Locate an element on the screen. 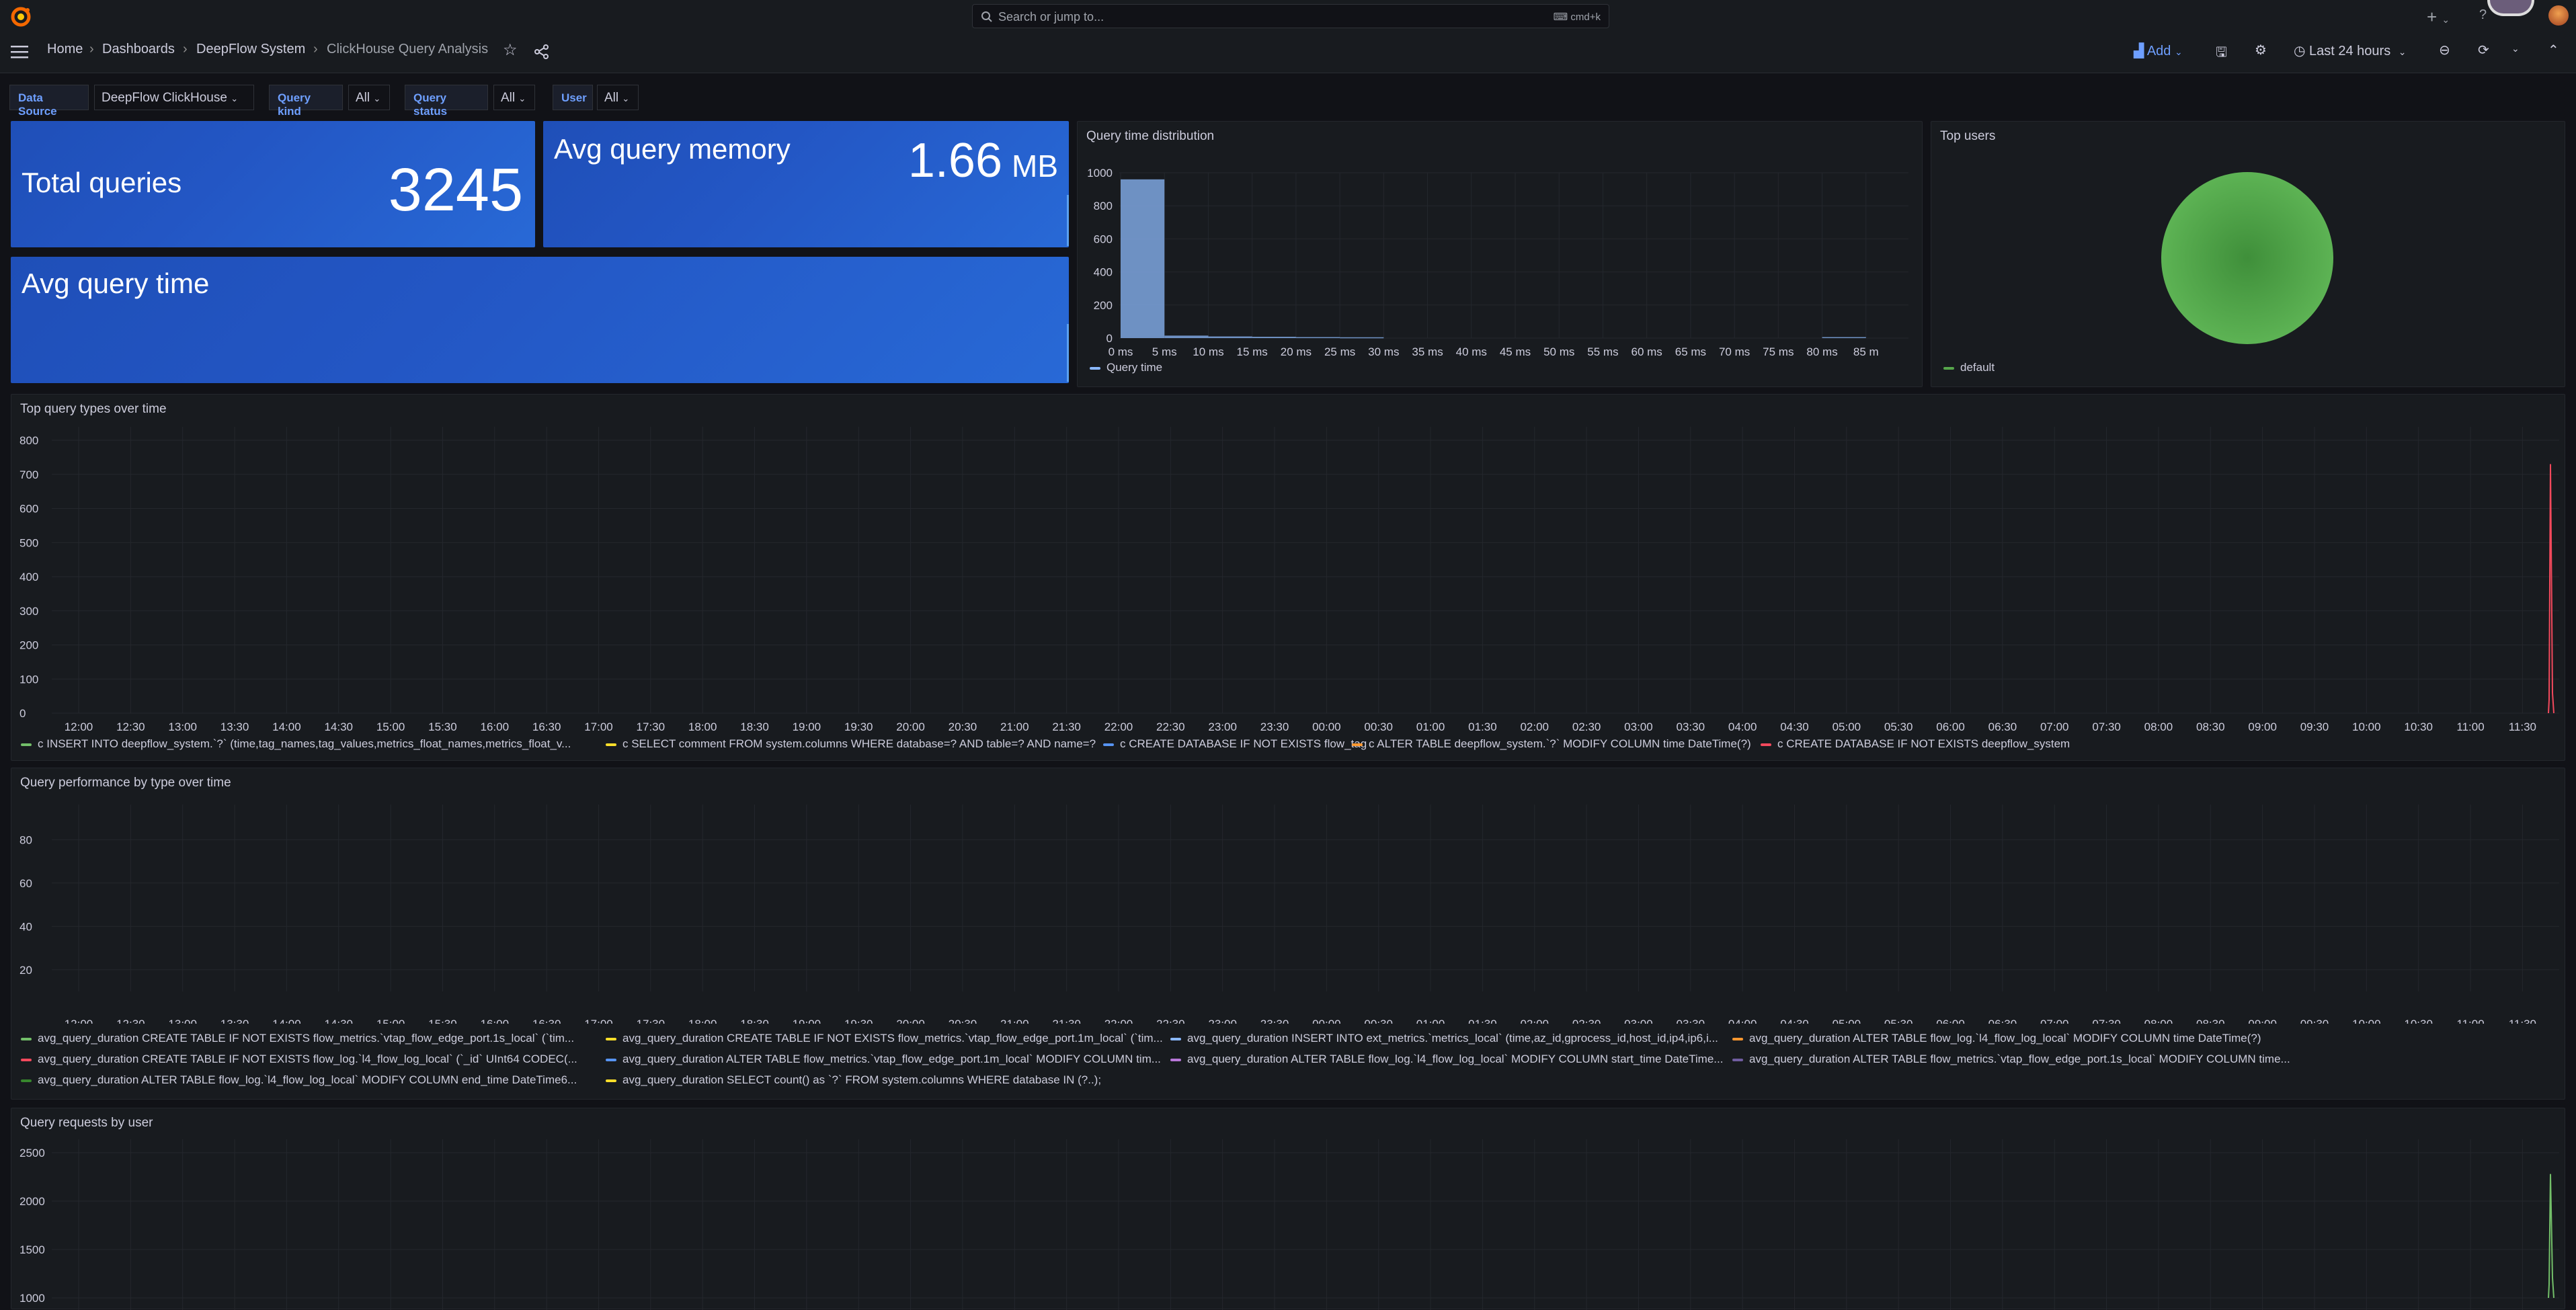  x-tick-label: 02:30 is located at coordinates (1586, 727).